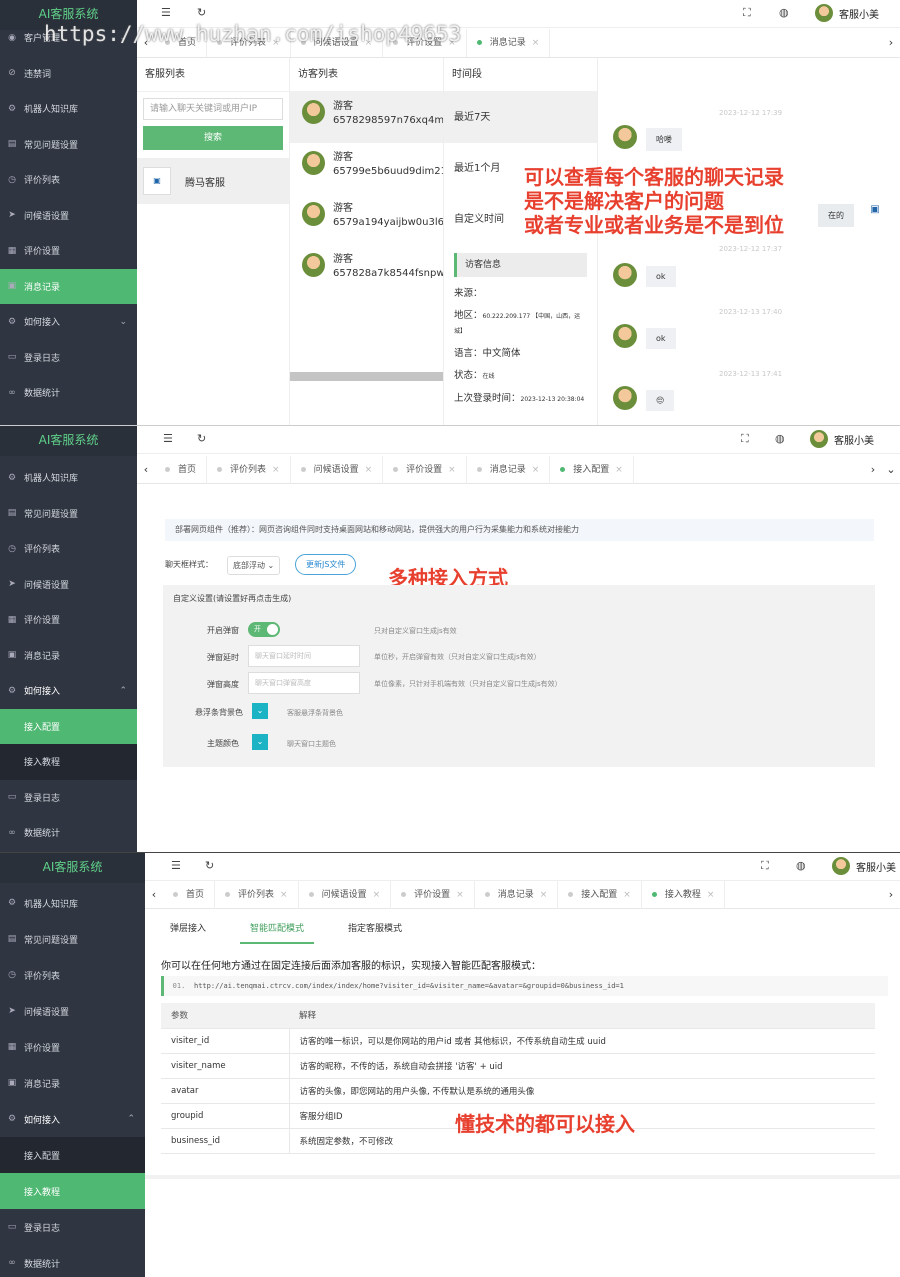  Describe the element at coordinates (12, 250) in the screenshot. I see `calendar-icon: ▦` at that location.